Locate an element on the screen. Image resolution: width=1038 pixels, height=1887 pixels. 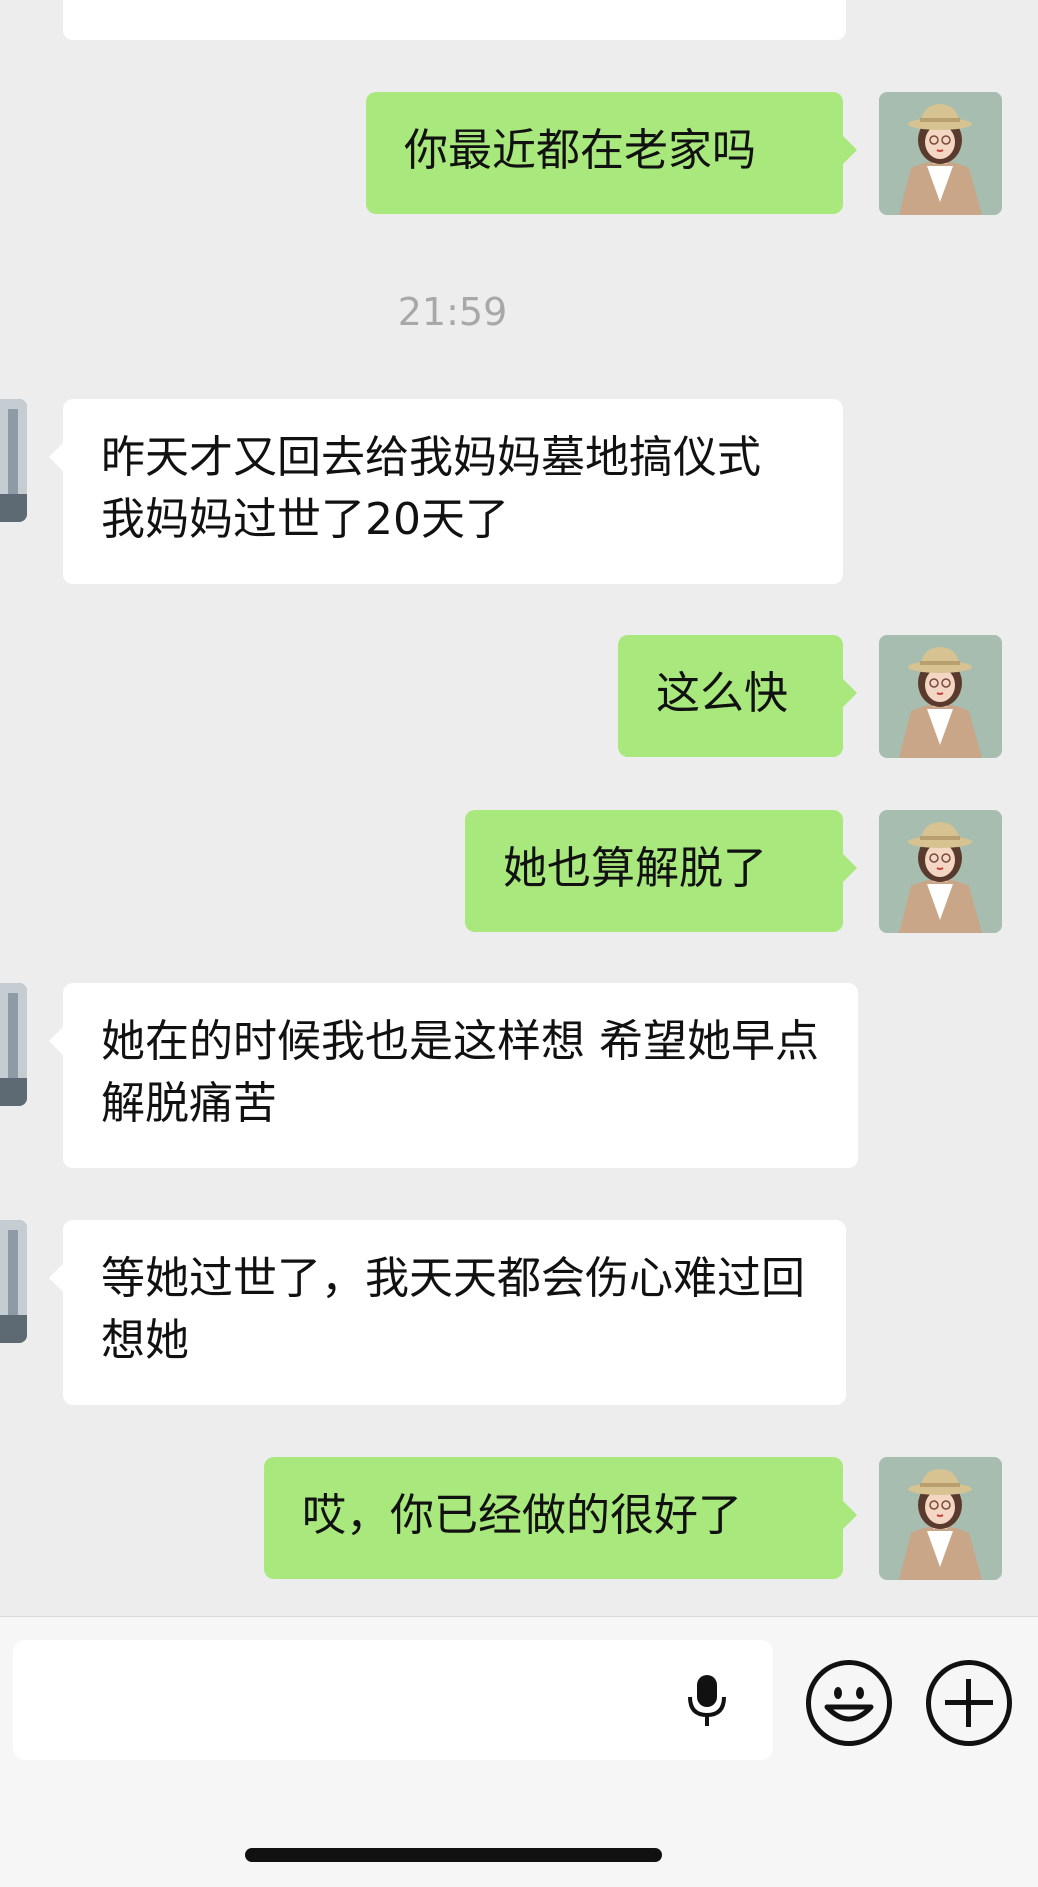
message-text: 这么快 is located at coordinates (722, 693).